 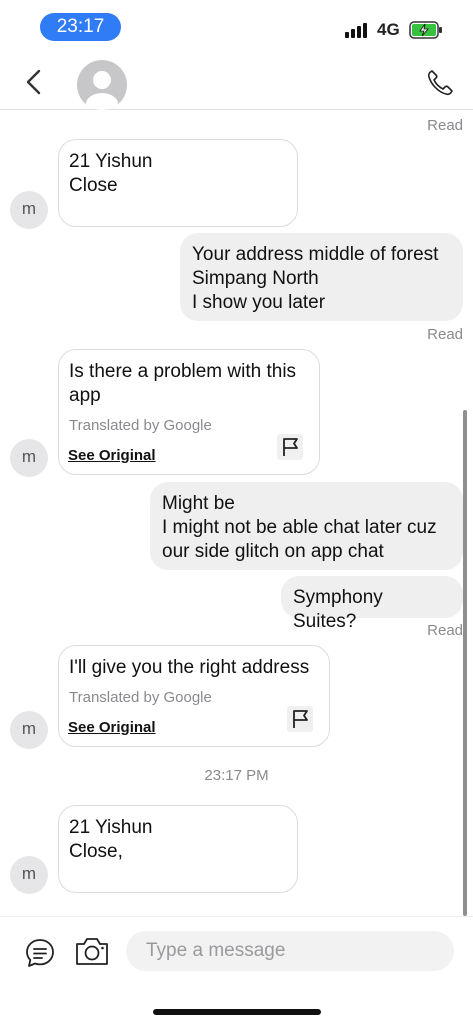 What do you see at coordinates (236, 81) in the screenshot?
I see `chat-header` at bounding box center [236, 81].